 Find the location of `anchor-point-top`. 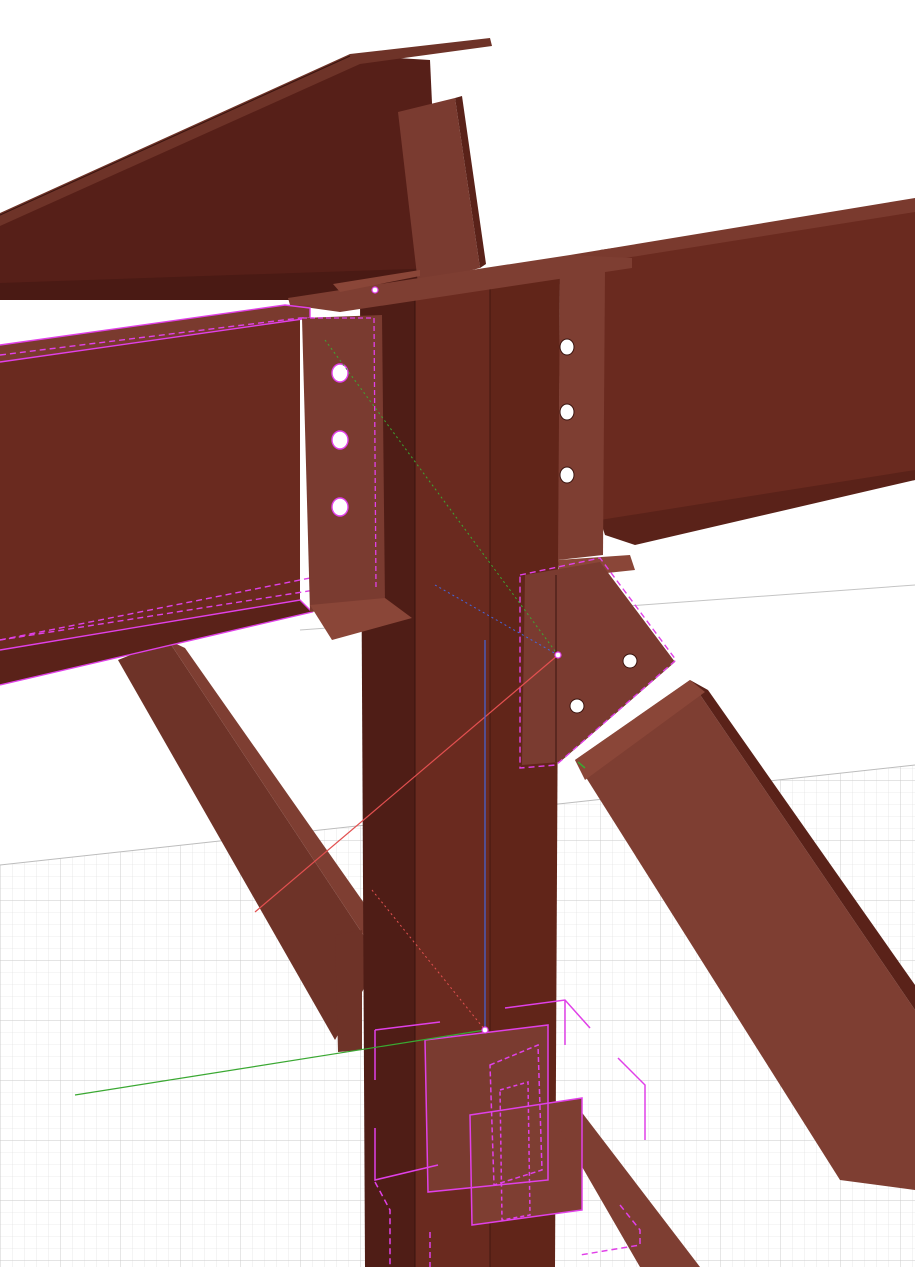

anchor-point-top is located at coordinates (375, 290).